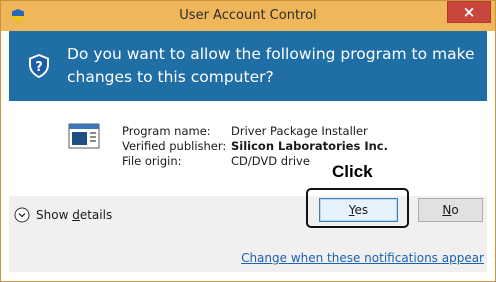 This screenshot has height=282, width=496. Describe the element at coordinates (450, 210) in the screenshot. I see `no-button: No` at that location.